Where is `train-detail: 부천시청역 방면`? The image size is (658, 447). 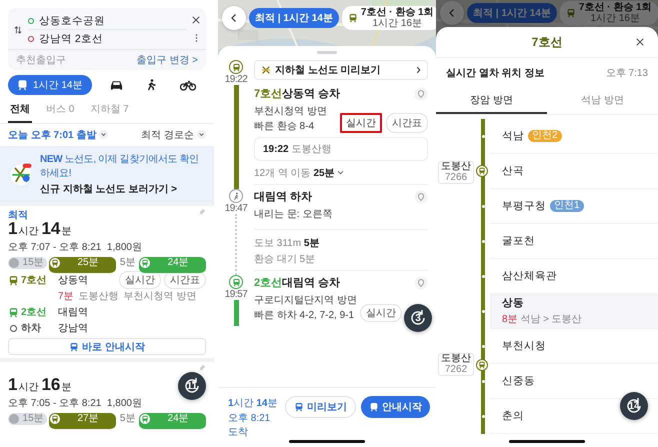 train-detail: 부천시청역 방면 is located at coordinates (160, 296).